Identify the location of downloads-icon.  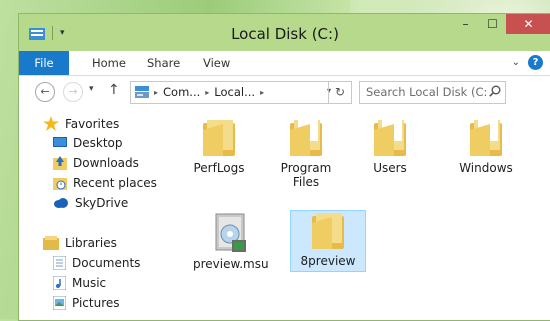
(60, 163).